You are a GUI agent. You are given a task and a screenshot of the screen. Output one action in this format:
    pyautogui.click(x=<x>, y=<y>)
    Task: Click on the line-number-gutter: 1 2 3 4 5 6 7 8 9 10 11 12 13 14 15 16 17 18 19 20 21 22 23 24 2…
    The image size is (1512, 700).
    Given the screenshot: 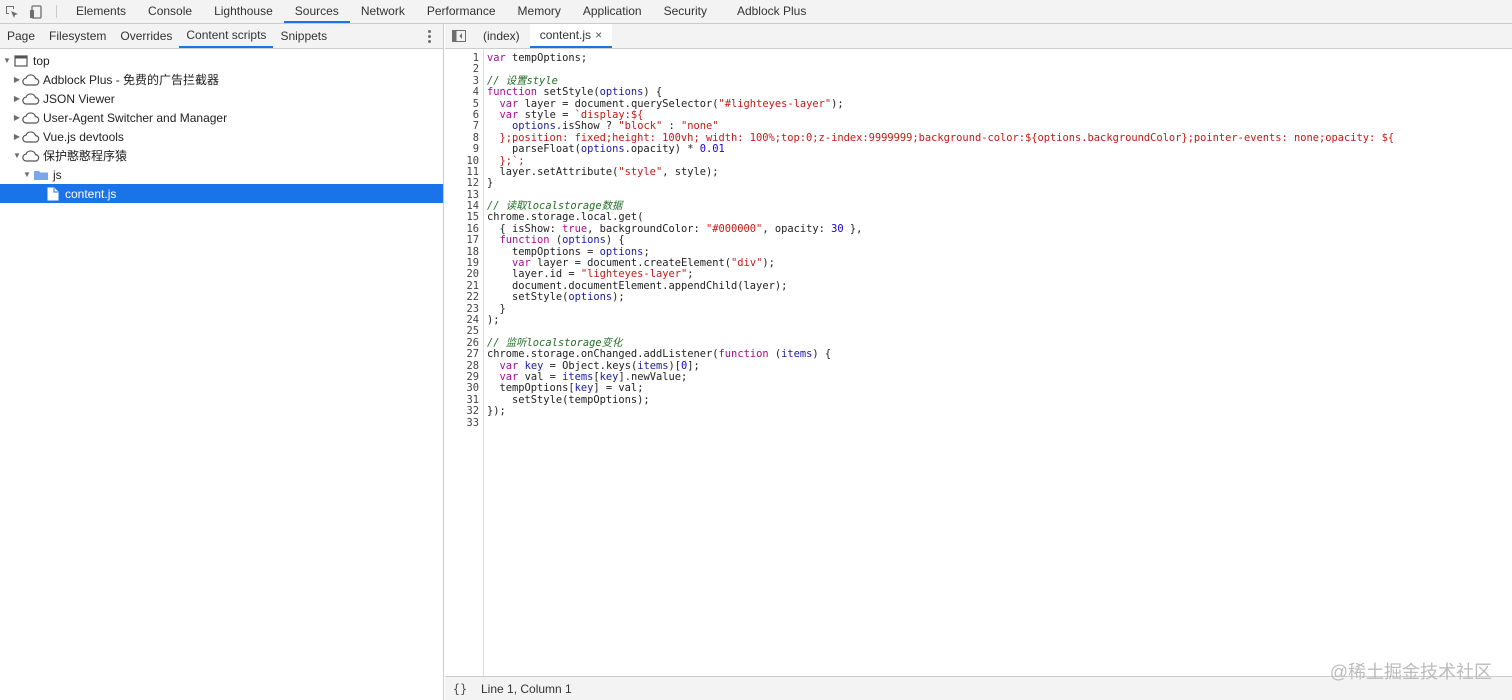 What is the action you would take?
    pyautogui.click(x=464, y=362)
    